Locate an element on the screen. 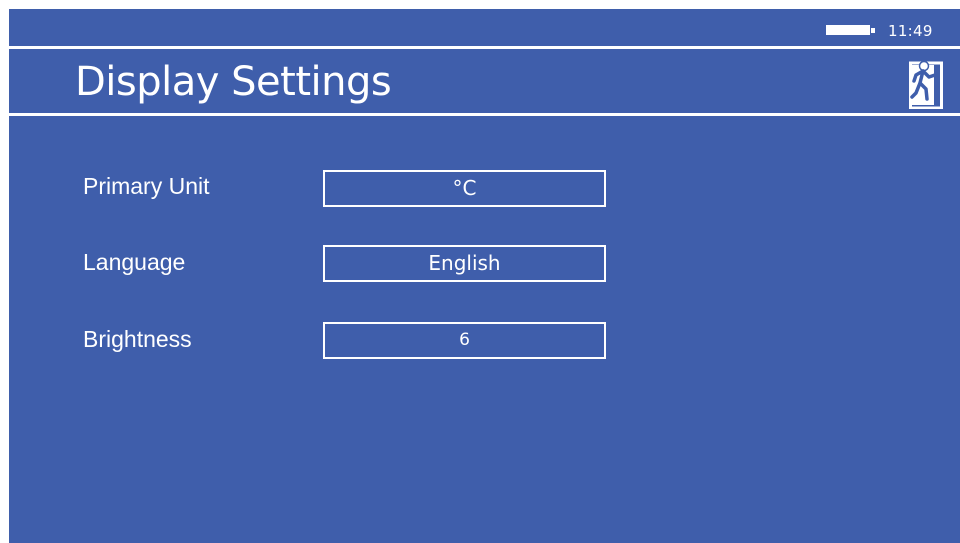 The width and height of the screenshot is (960, 543). exit-icon is located at coordinates (926, 85).